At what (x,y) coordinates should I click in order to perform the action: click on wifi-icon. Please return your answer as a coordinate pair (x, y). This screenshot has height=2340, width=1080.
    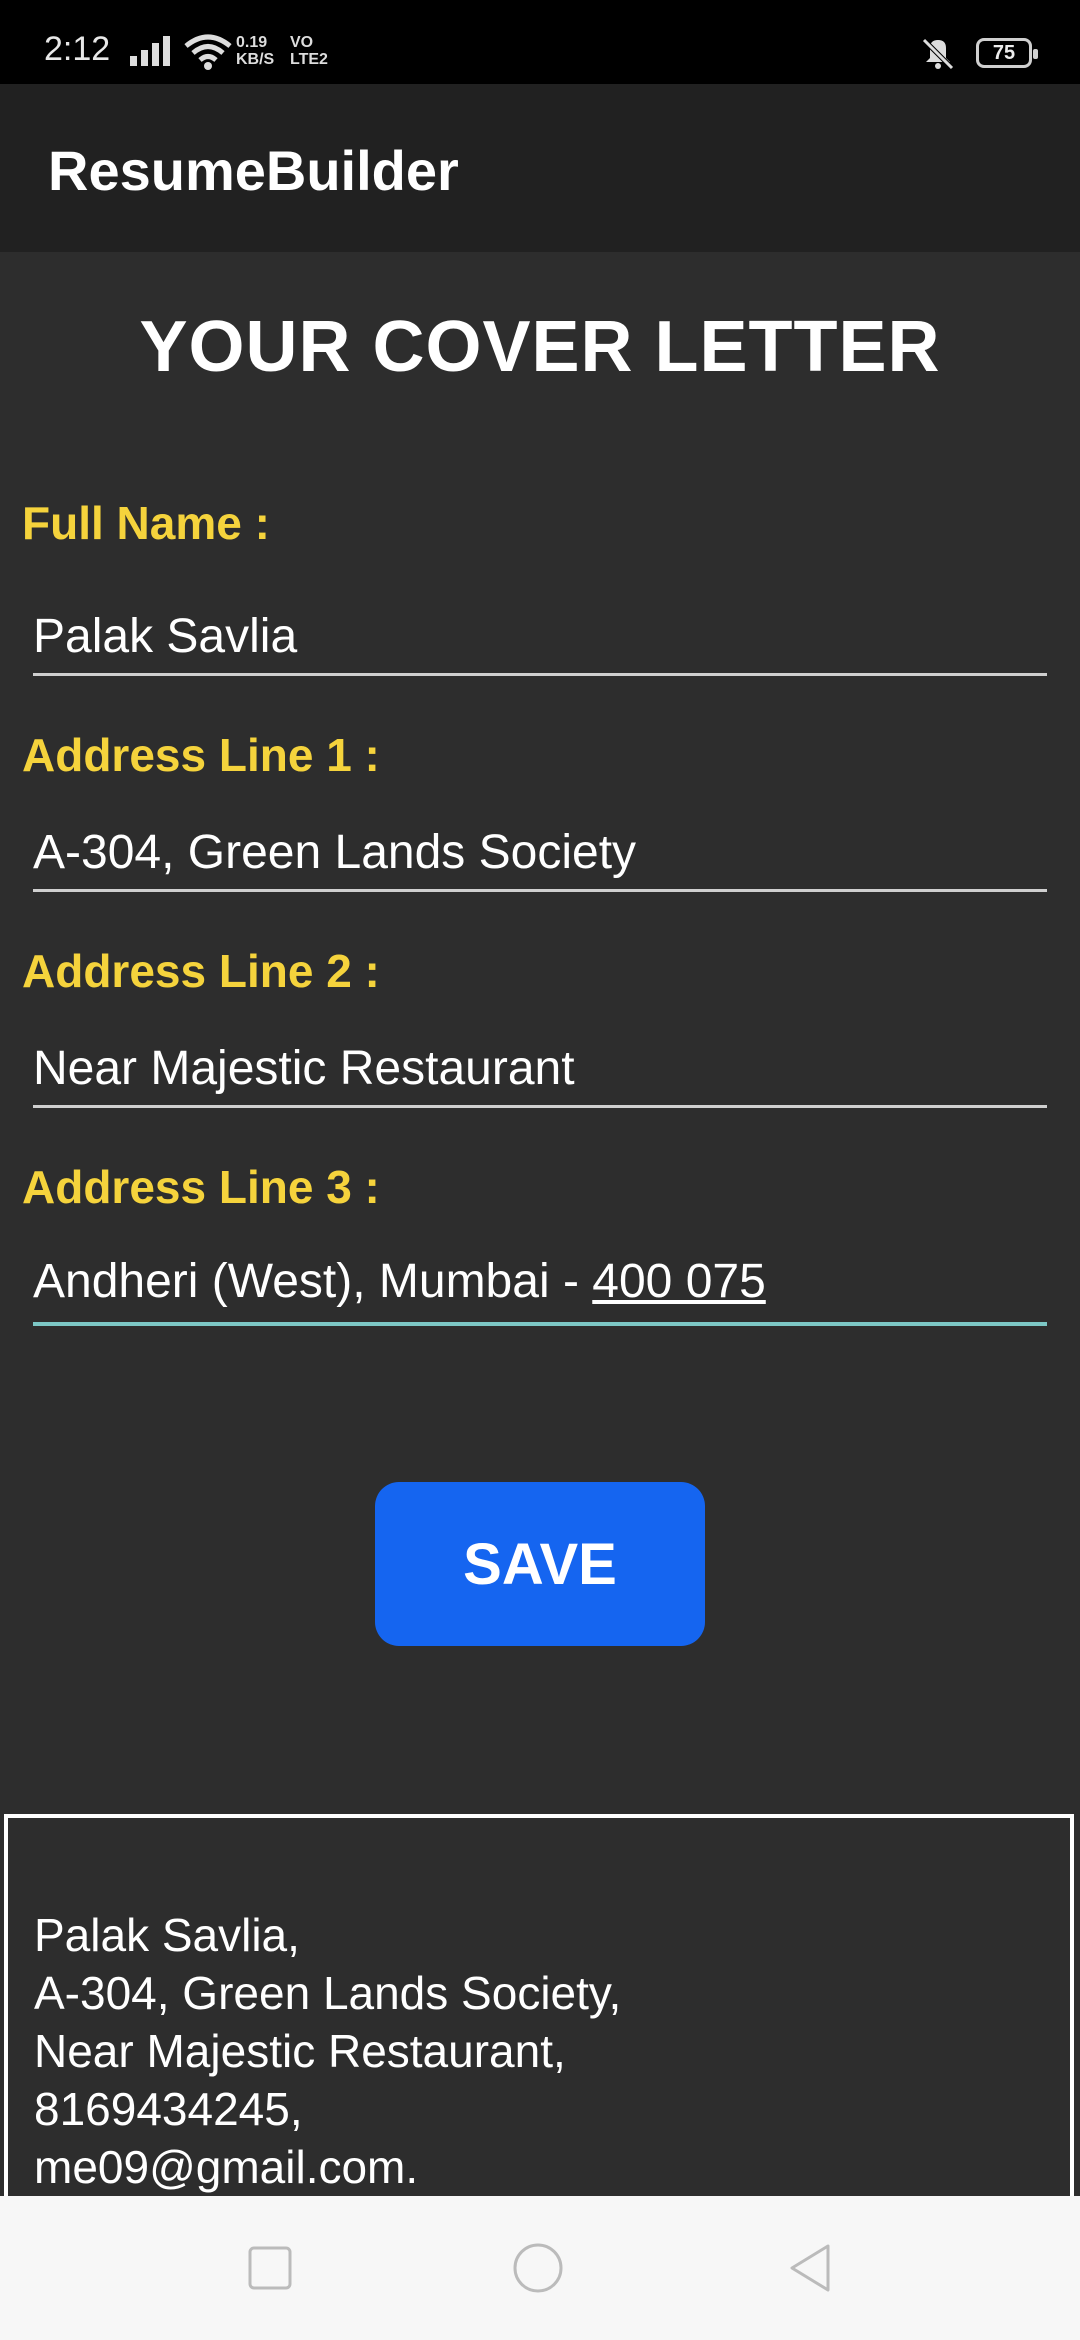
    Looking at the image, I should click on (208, 52).